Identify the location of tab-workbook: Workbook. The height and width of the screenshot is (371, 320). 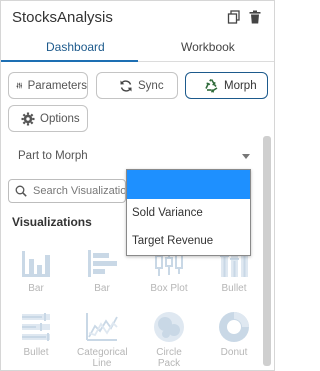
(208, 47).